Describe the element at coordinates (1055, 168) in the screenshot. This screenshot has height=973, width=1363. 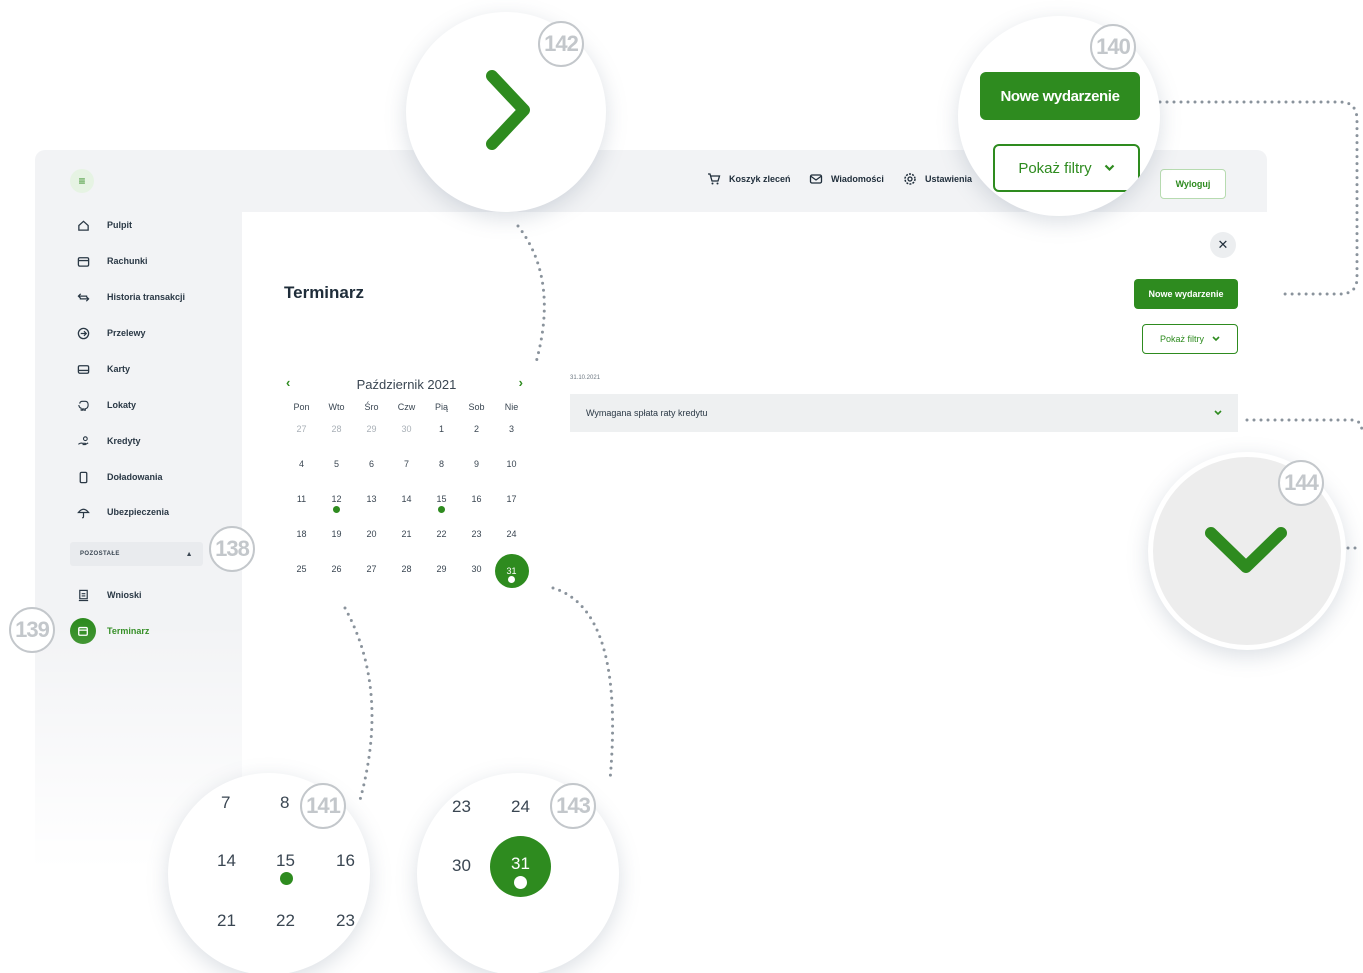
I see `zoom-show-filters-label: Pokaż filtry` at that location.